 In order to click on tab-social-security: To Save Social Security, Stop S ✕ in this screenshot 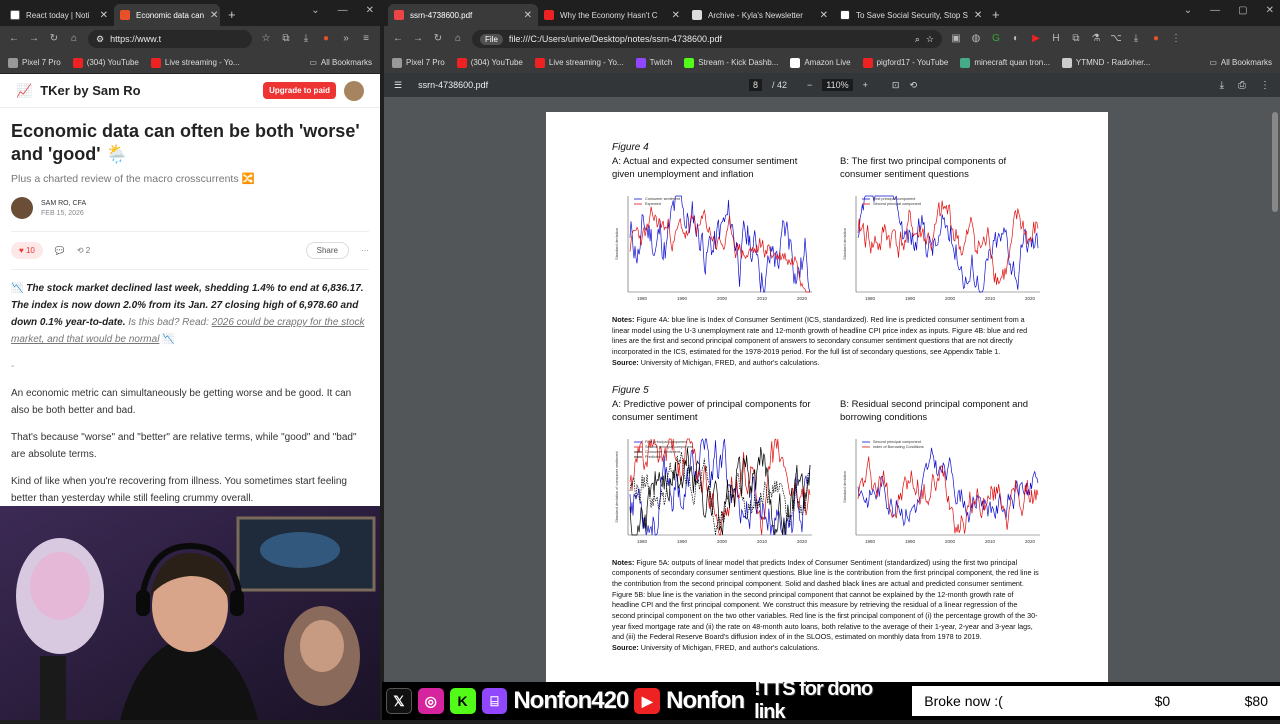, I will do `click(909, 15)`.